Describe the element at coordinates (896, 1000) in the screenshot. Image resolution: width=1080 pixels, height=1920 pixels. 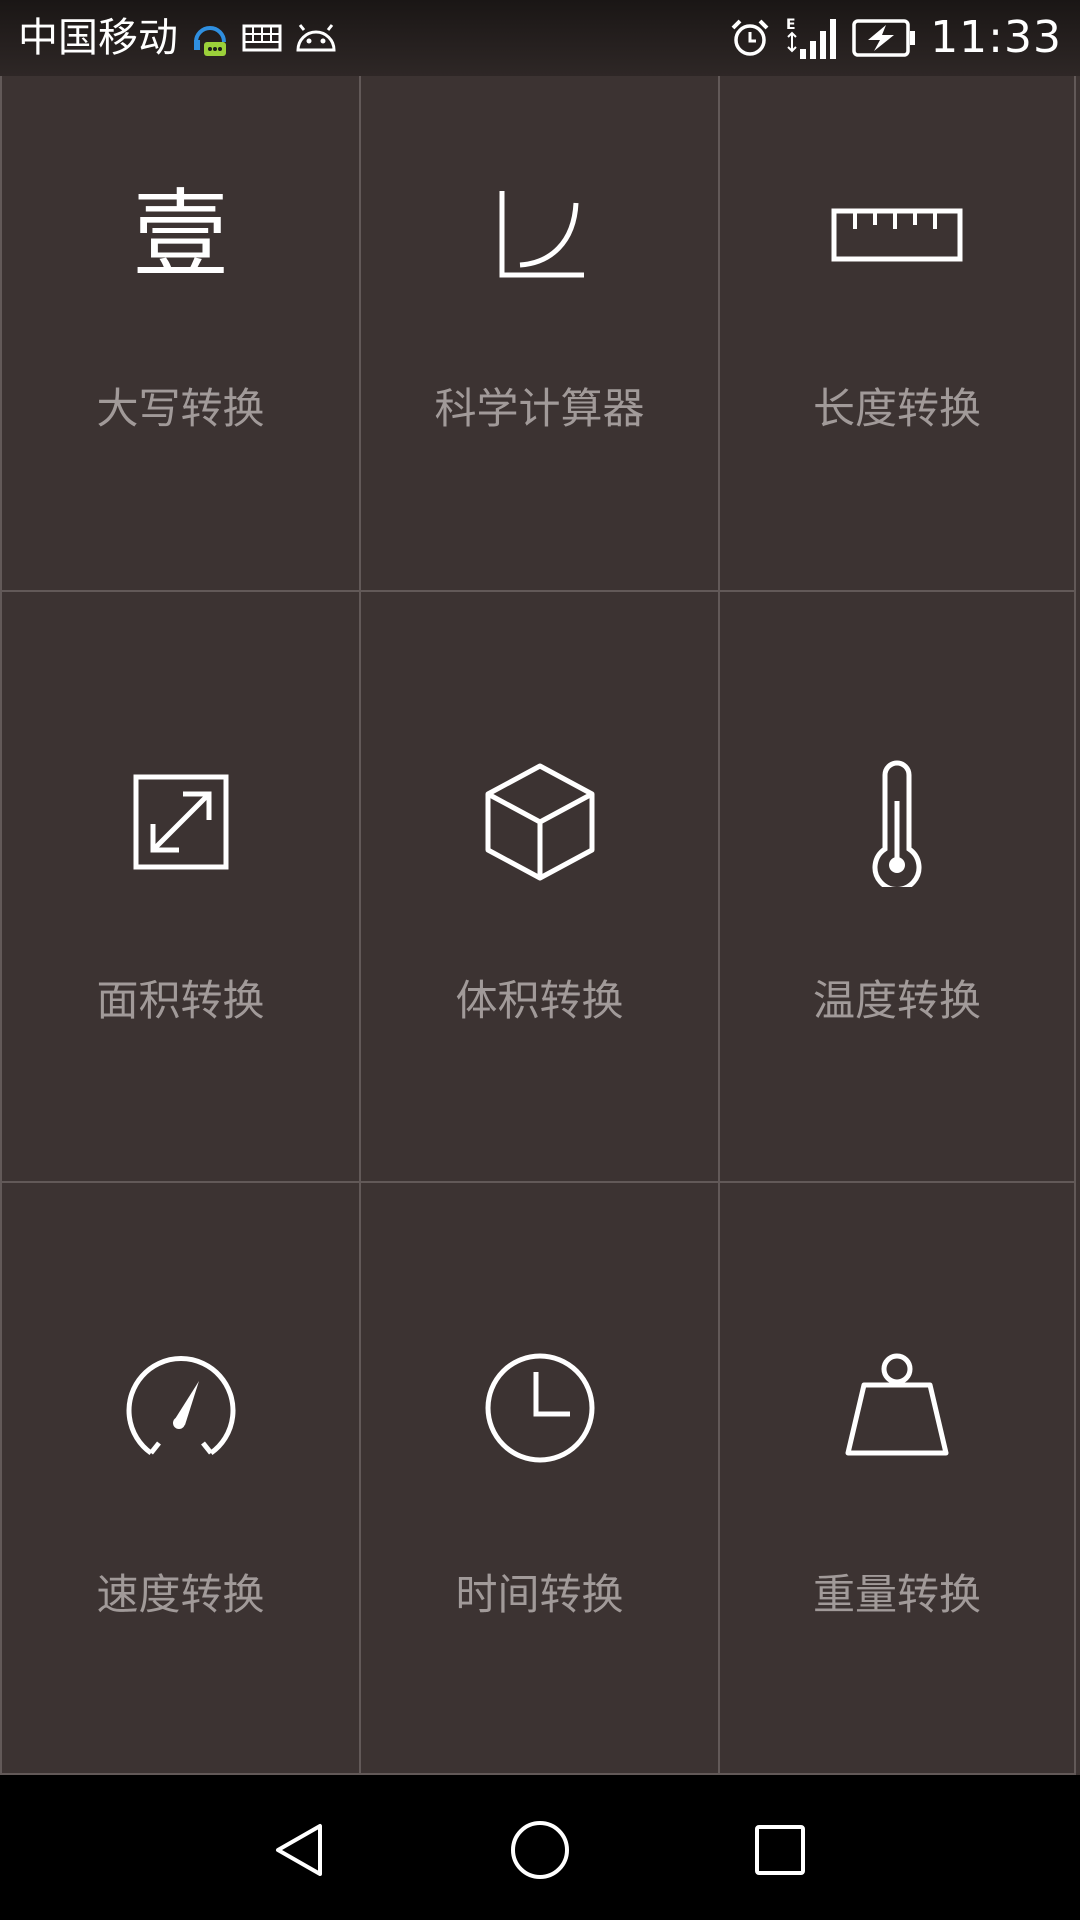
I see `tile-label: 温度转换` at that location.